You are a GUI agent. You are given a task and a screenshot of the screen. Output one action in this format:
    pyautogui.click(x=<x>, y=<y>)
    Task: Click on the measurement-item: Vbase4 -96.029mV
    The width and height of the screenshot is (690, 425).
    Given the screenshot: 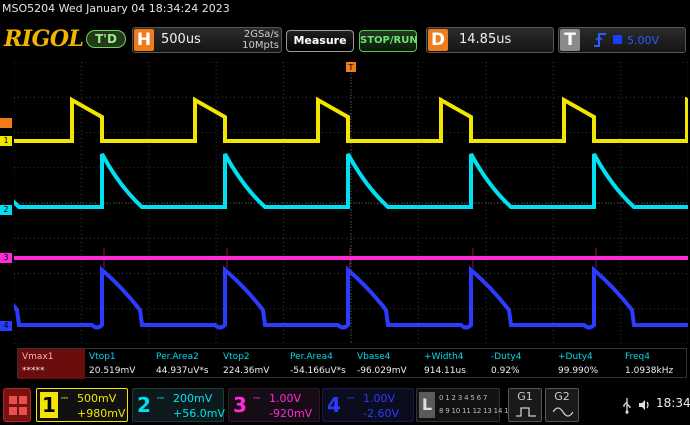 What is the action you would take?
    pyautogui.click(x=386, y=364)
    